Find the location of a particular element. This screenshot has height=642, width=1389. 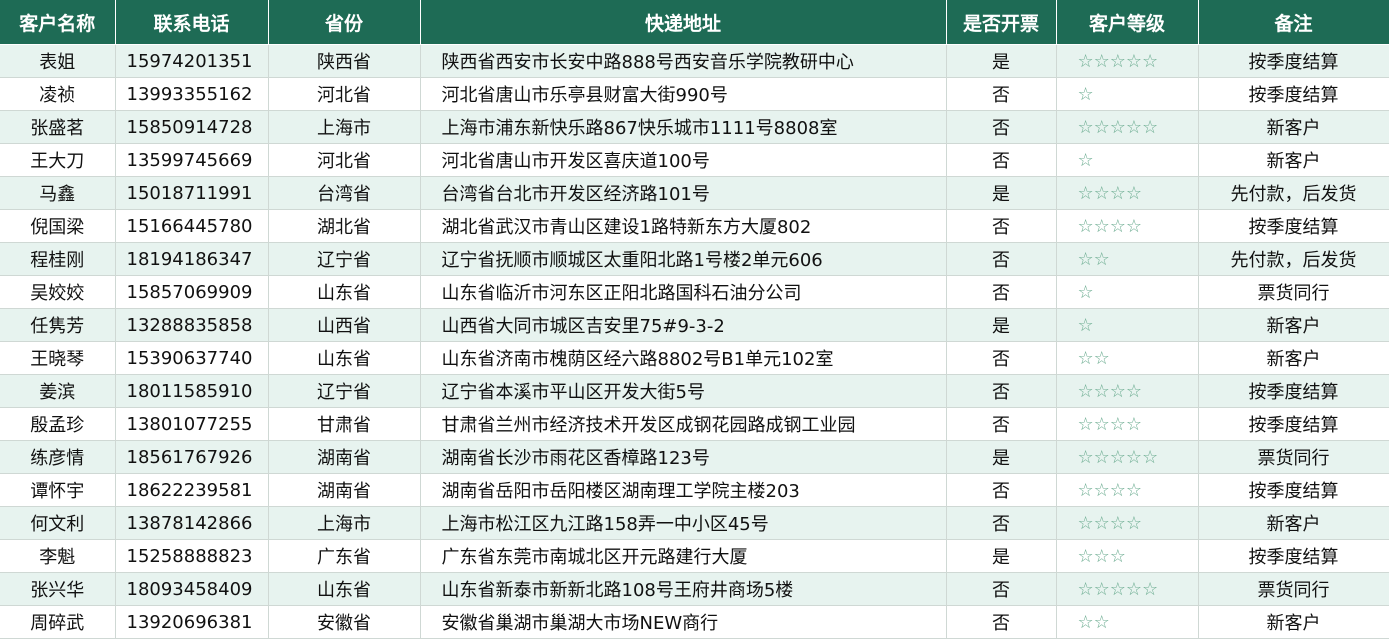

cell-phone: 18194186347 is located at coordinates (192, 259).